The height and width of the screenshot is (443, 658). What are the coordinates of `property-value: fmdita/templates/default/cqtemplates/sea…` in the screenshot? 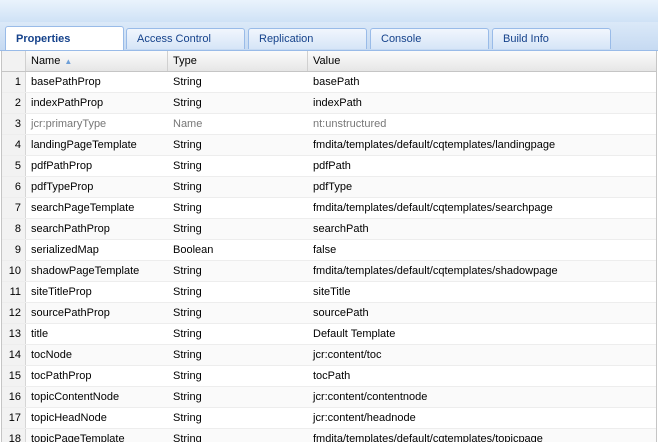 It's located at (433, 208).